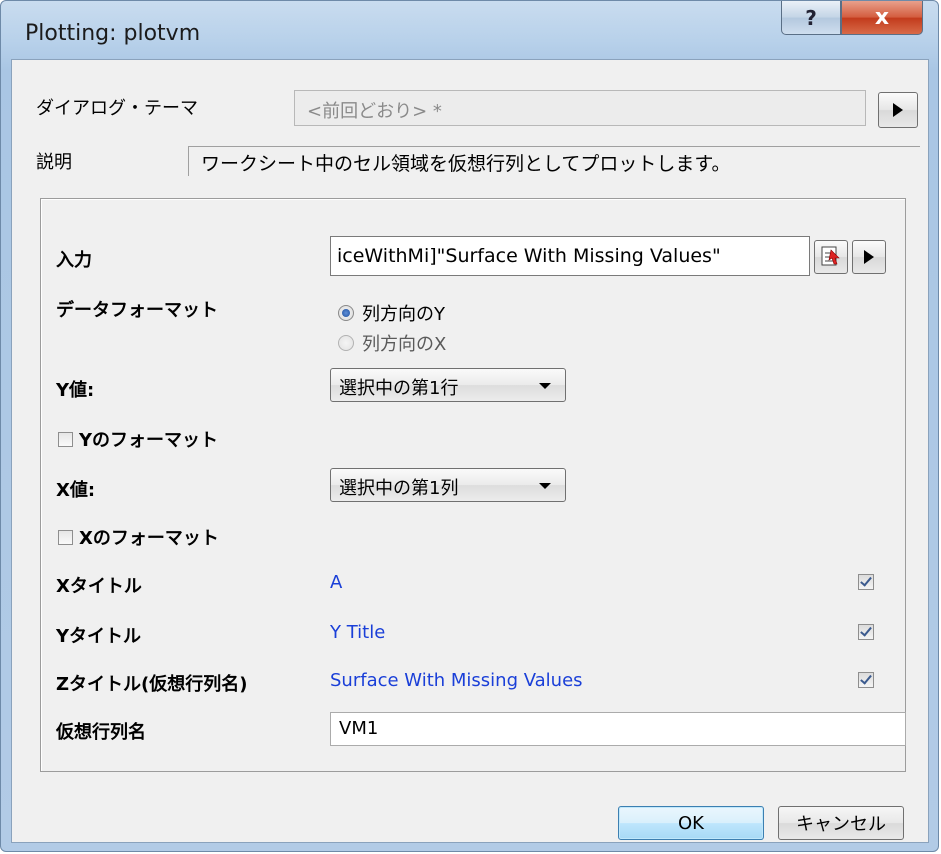  I want to click on y-format-checkbox-row: Yのフォーマット, so click(138, 439).